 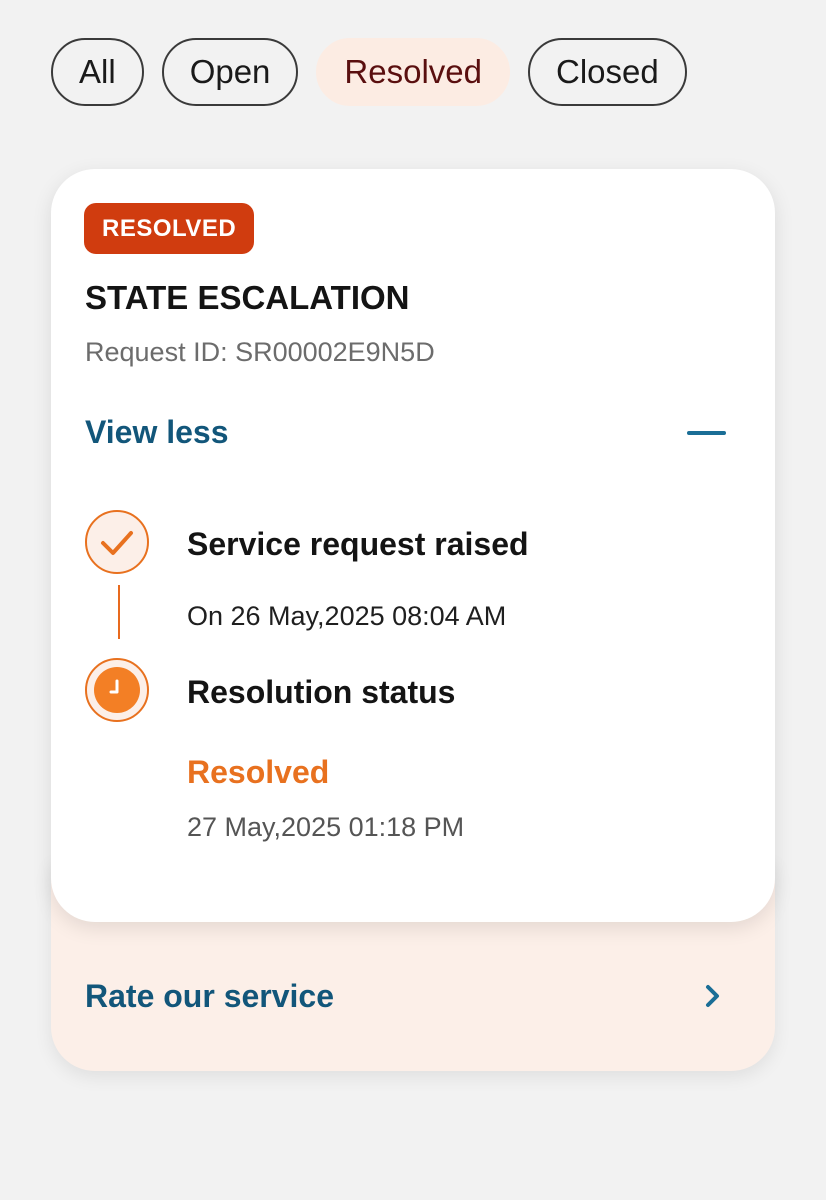 What do you see at coordinates (97, 72) in the screenshot?
I see `filter-chip-all: All` at bounding box center [97, 72].